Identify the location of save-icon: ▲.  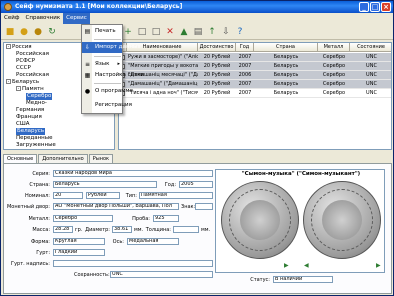
(184, 32).